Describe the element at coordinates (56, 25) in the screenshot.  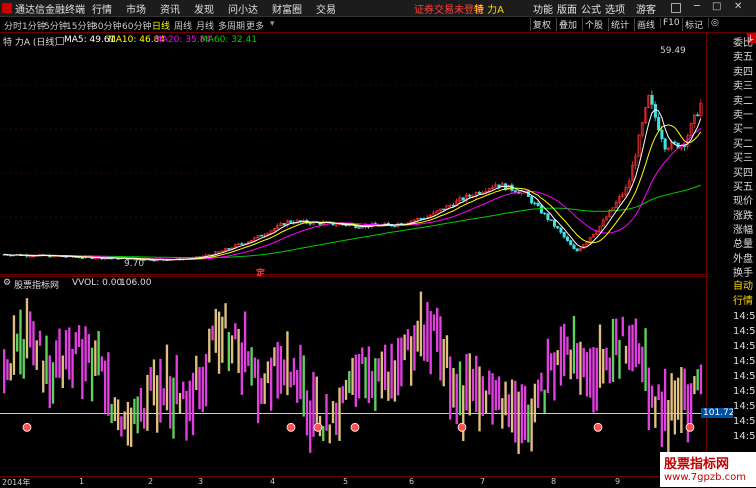
I see `period-5min: 5分钟` at that location.